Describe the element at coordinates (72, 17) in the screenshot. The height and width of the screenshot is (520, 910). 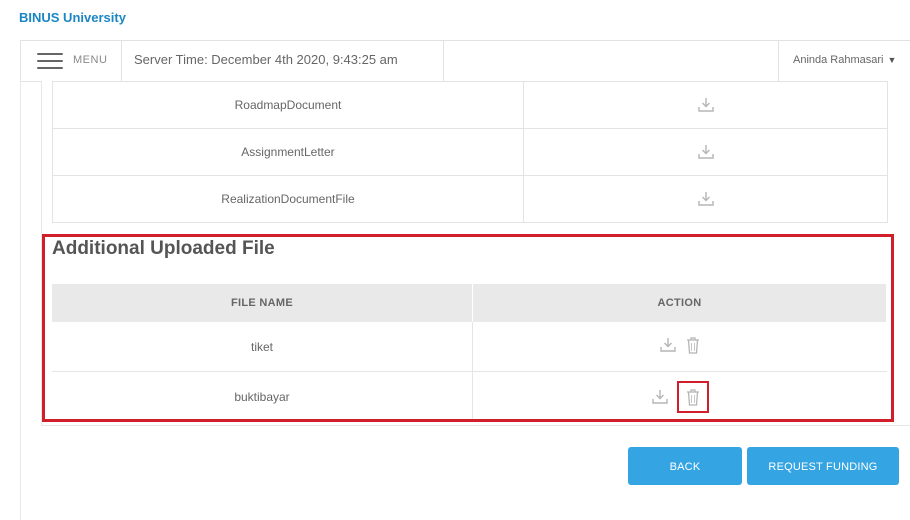
I see `brand-logo-text: BINUS University` at that location.